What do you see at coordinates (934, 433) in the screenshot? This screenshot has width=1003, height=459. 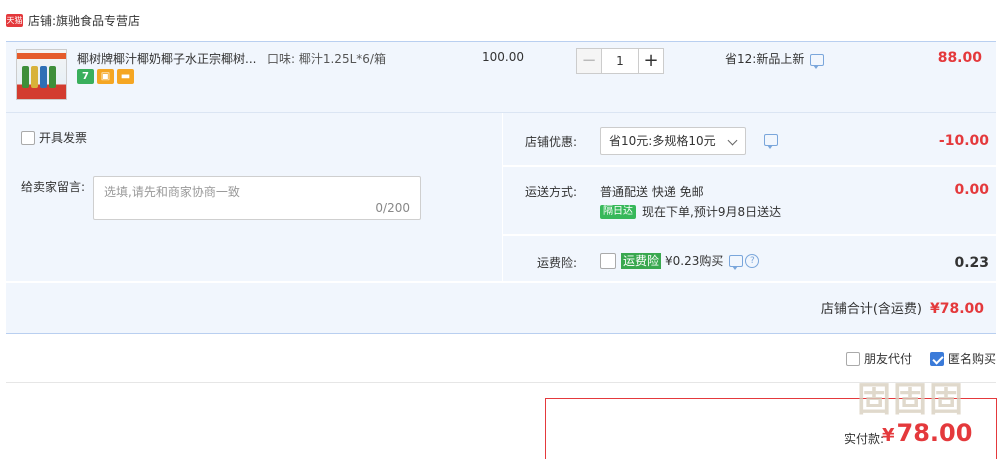 I see `payment-value: 78.00` at bounding box center [934, 433].